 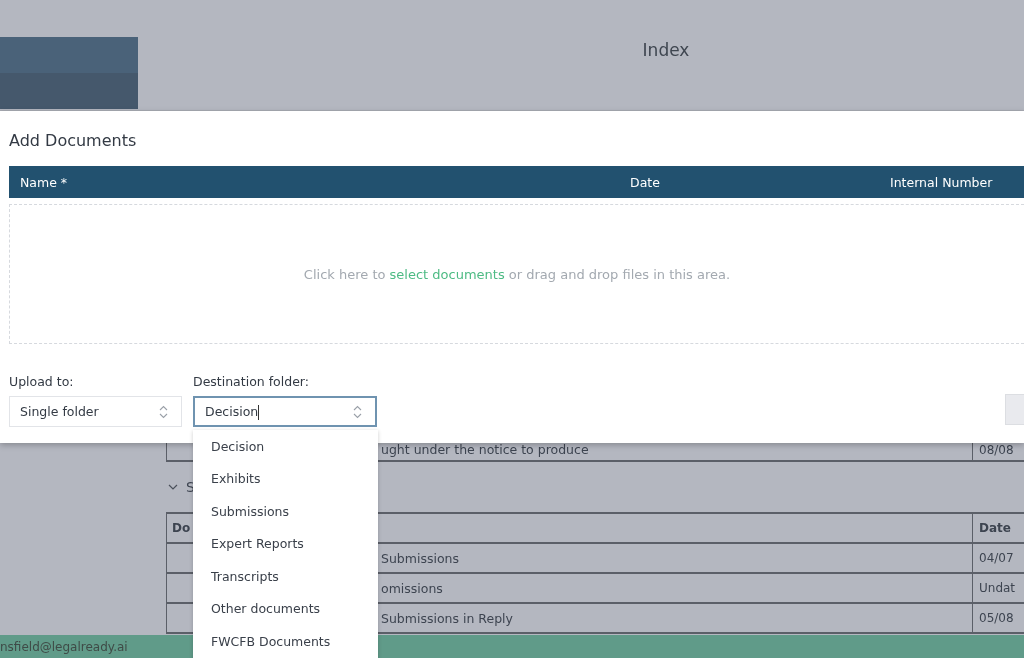 What do you see at coordinates (42, 381) in the screenshot?
I see `field-label: Upload to:` at bounding box center [42, 381].